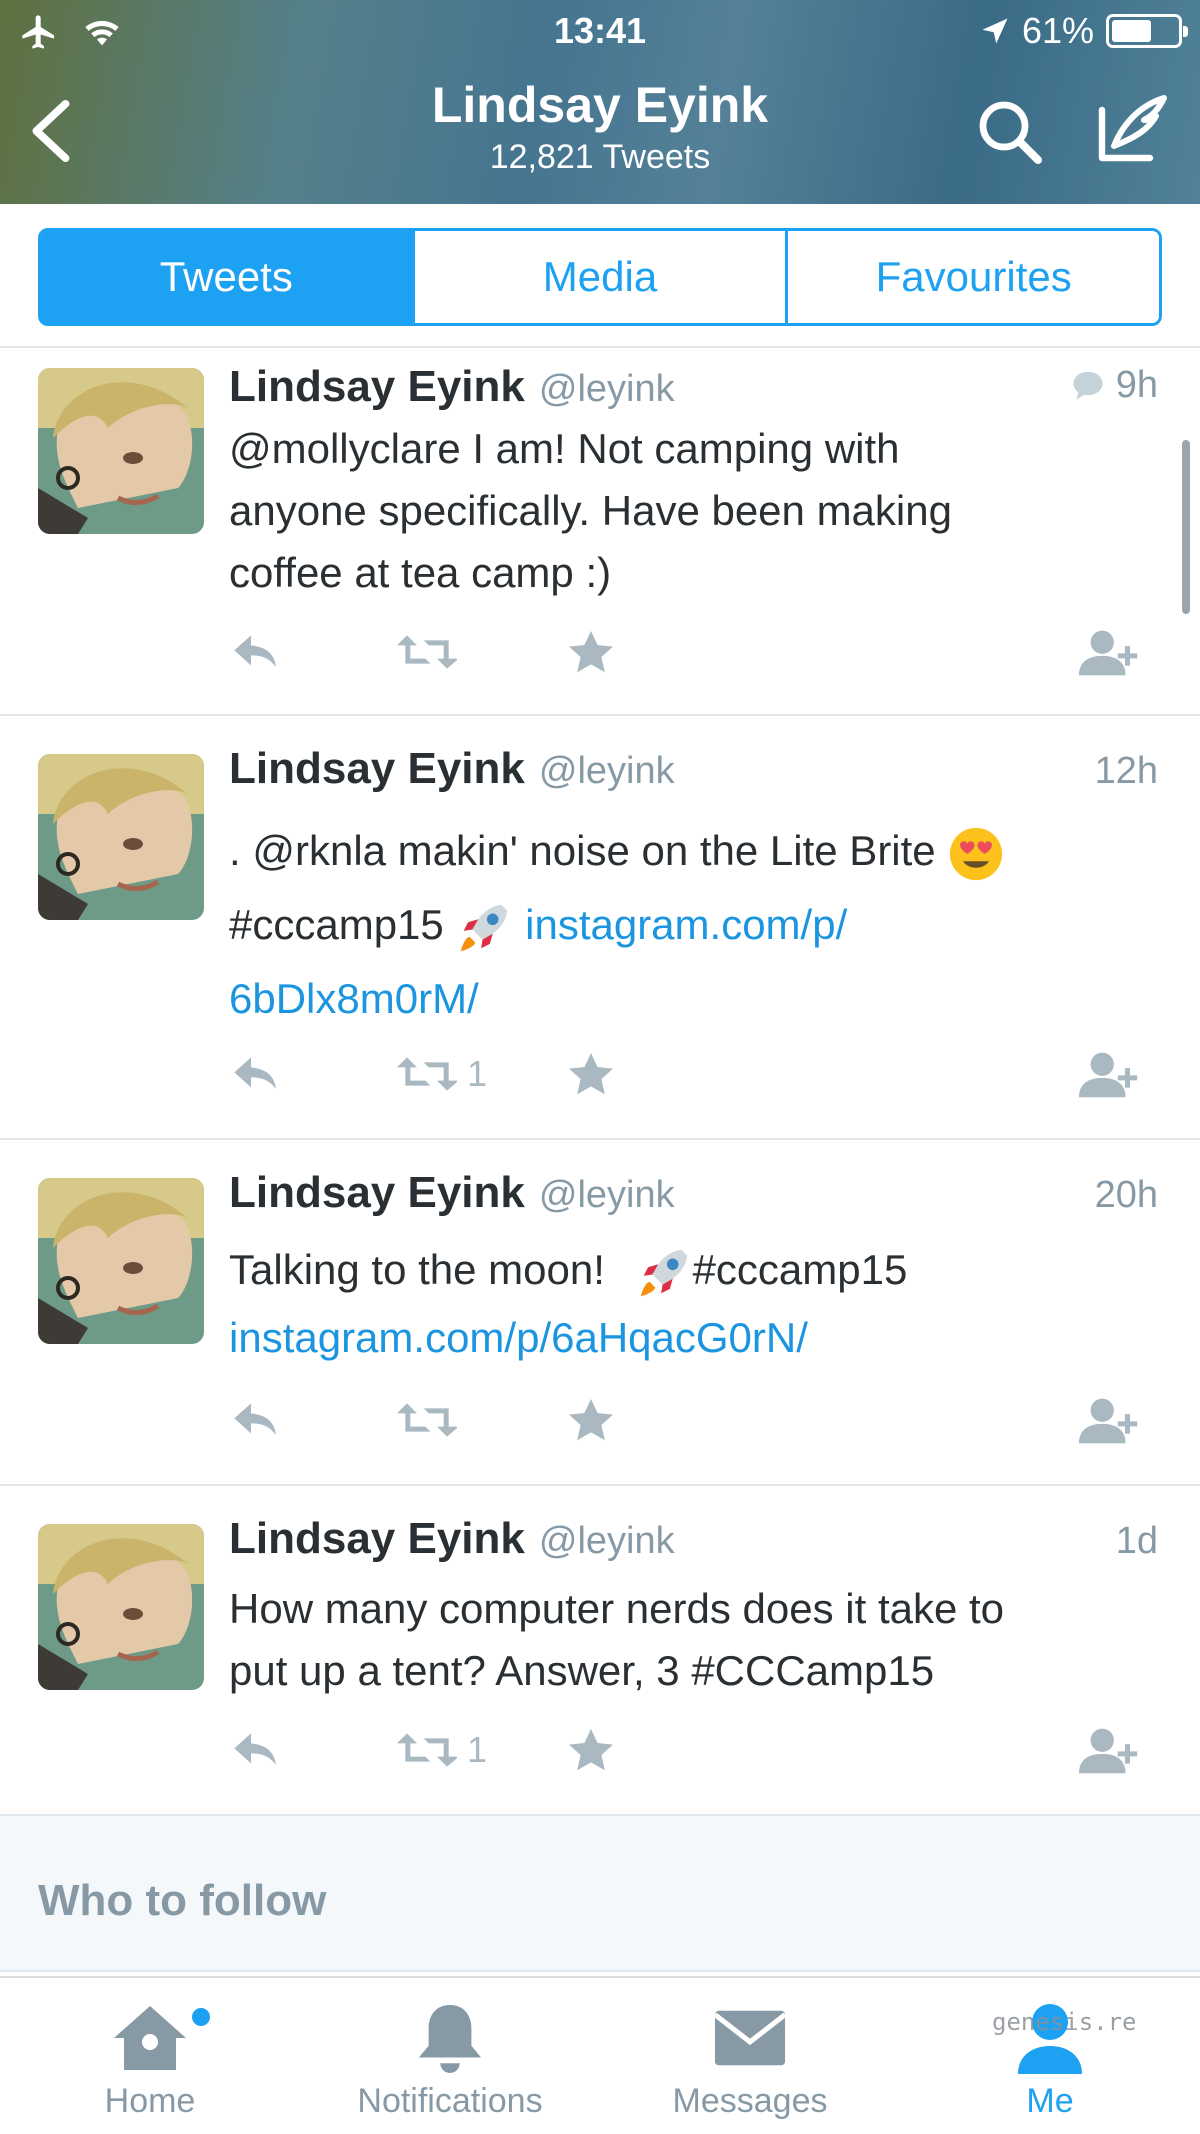 This screenshot has width=1200, height=2134. I want to click on tweet-text-line: put up a tent? Answer, 3 #CCCamp15, so click(582, 1670).